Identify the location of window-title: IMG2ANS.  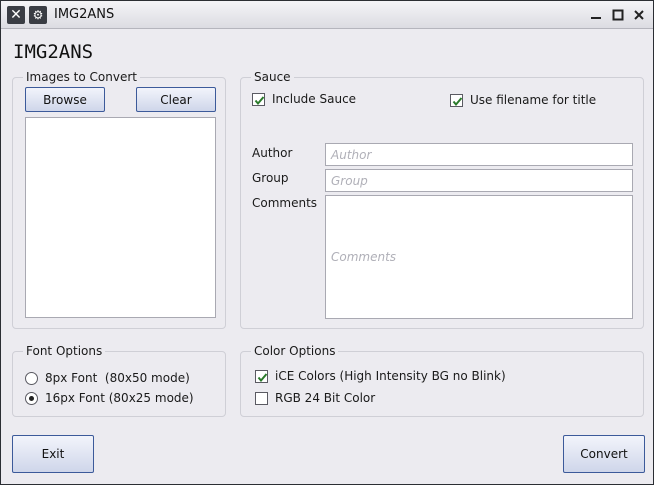
(84, 14).